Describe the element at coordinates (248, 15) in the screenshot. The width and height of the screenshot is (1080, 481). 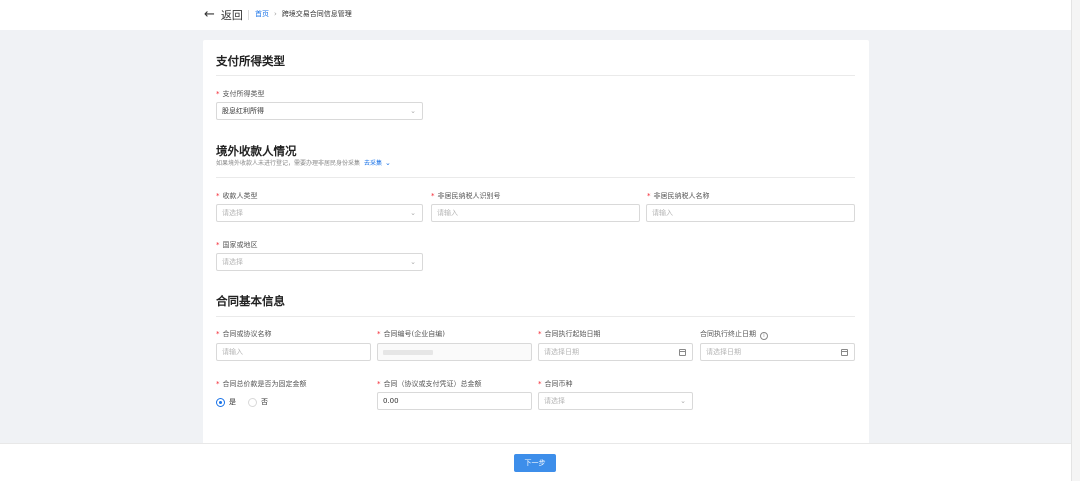
I see `divider` at that location.